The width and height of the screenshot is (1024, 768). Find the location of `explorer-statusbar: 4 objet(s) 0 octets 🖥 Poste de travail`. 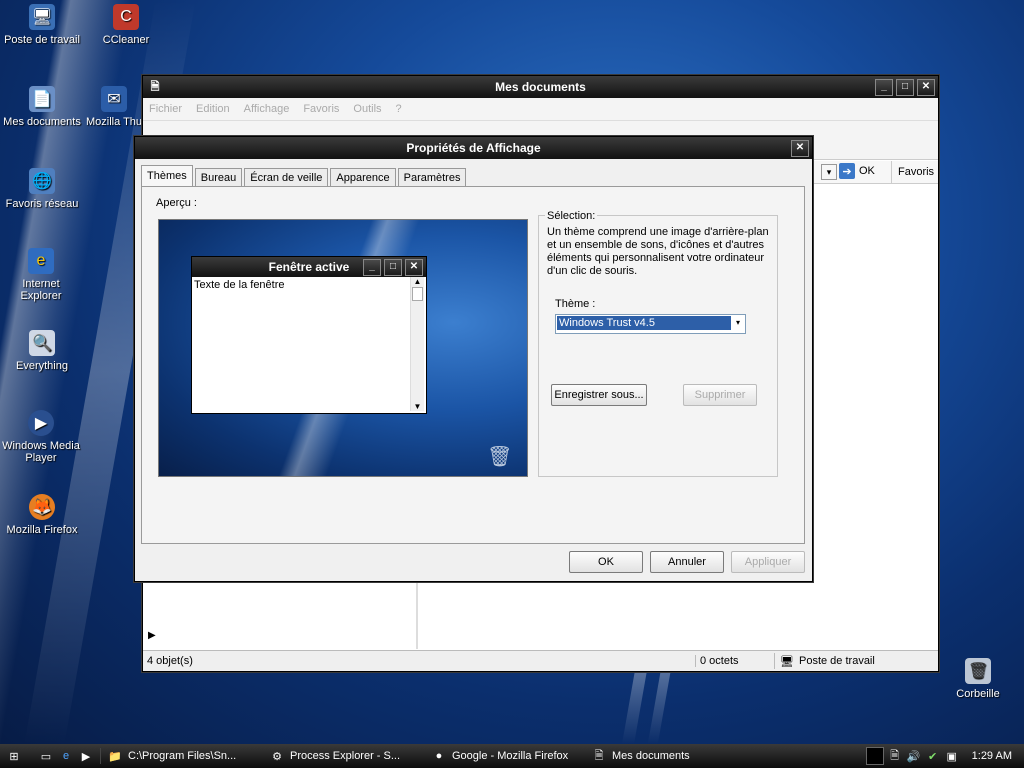

explorer-statusbar: 4 objet(s) 0 octets 🖥 Poste de travail is located at coordinates (540, 660).